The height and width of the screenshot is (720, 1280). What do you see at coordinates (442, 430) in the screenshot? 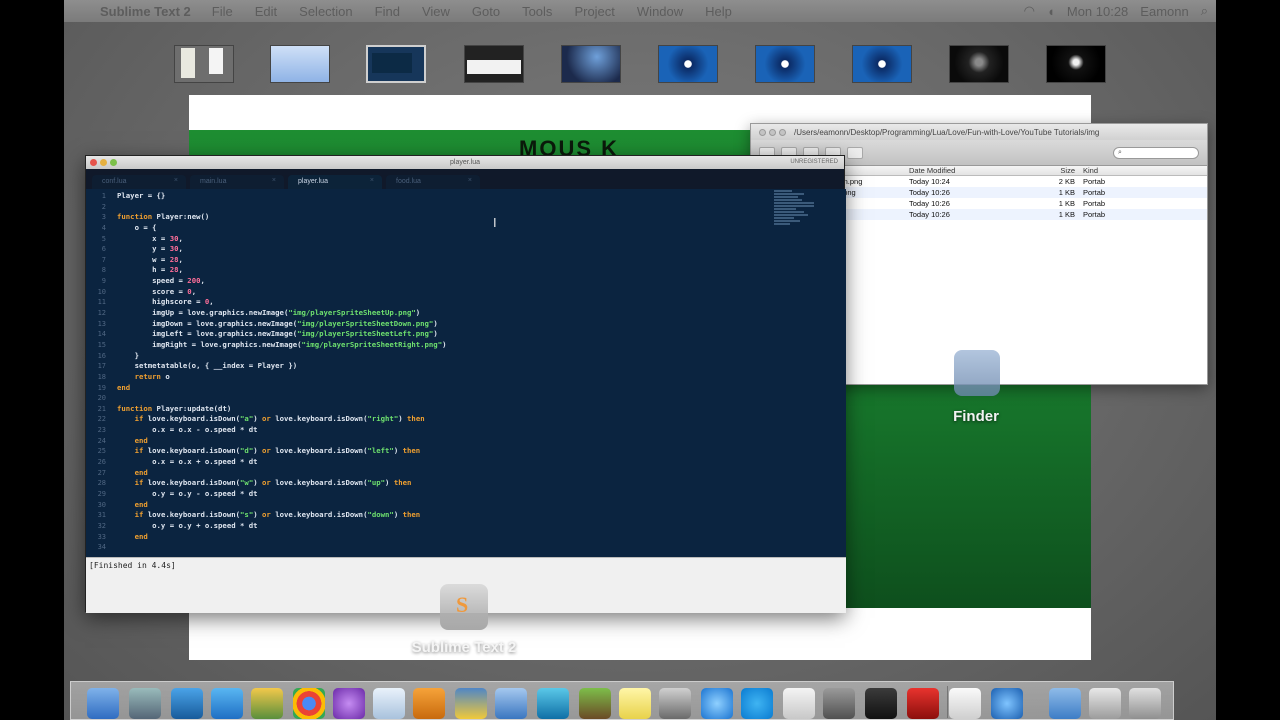
I see `code-line: o.x = o.x - o.speed * dt` at bounding box center [442, 430].